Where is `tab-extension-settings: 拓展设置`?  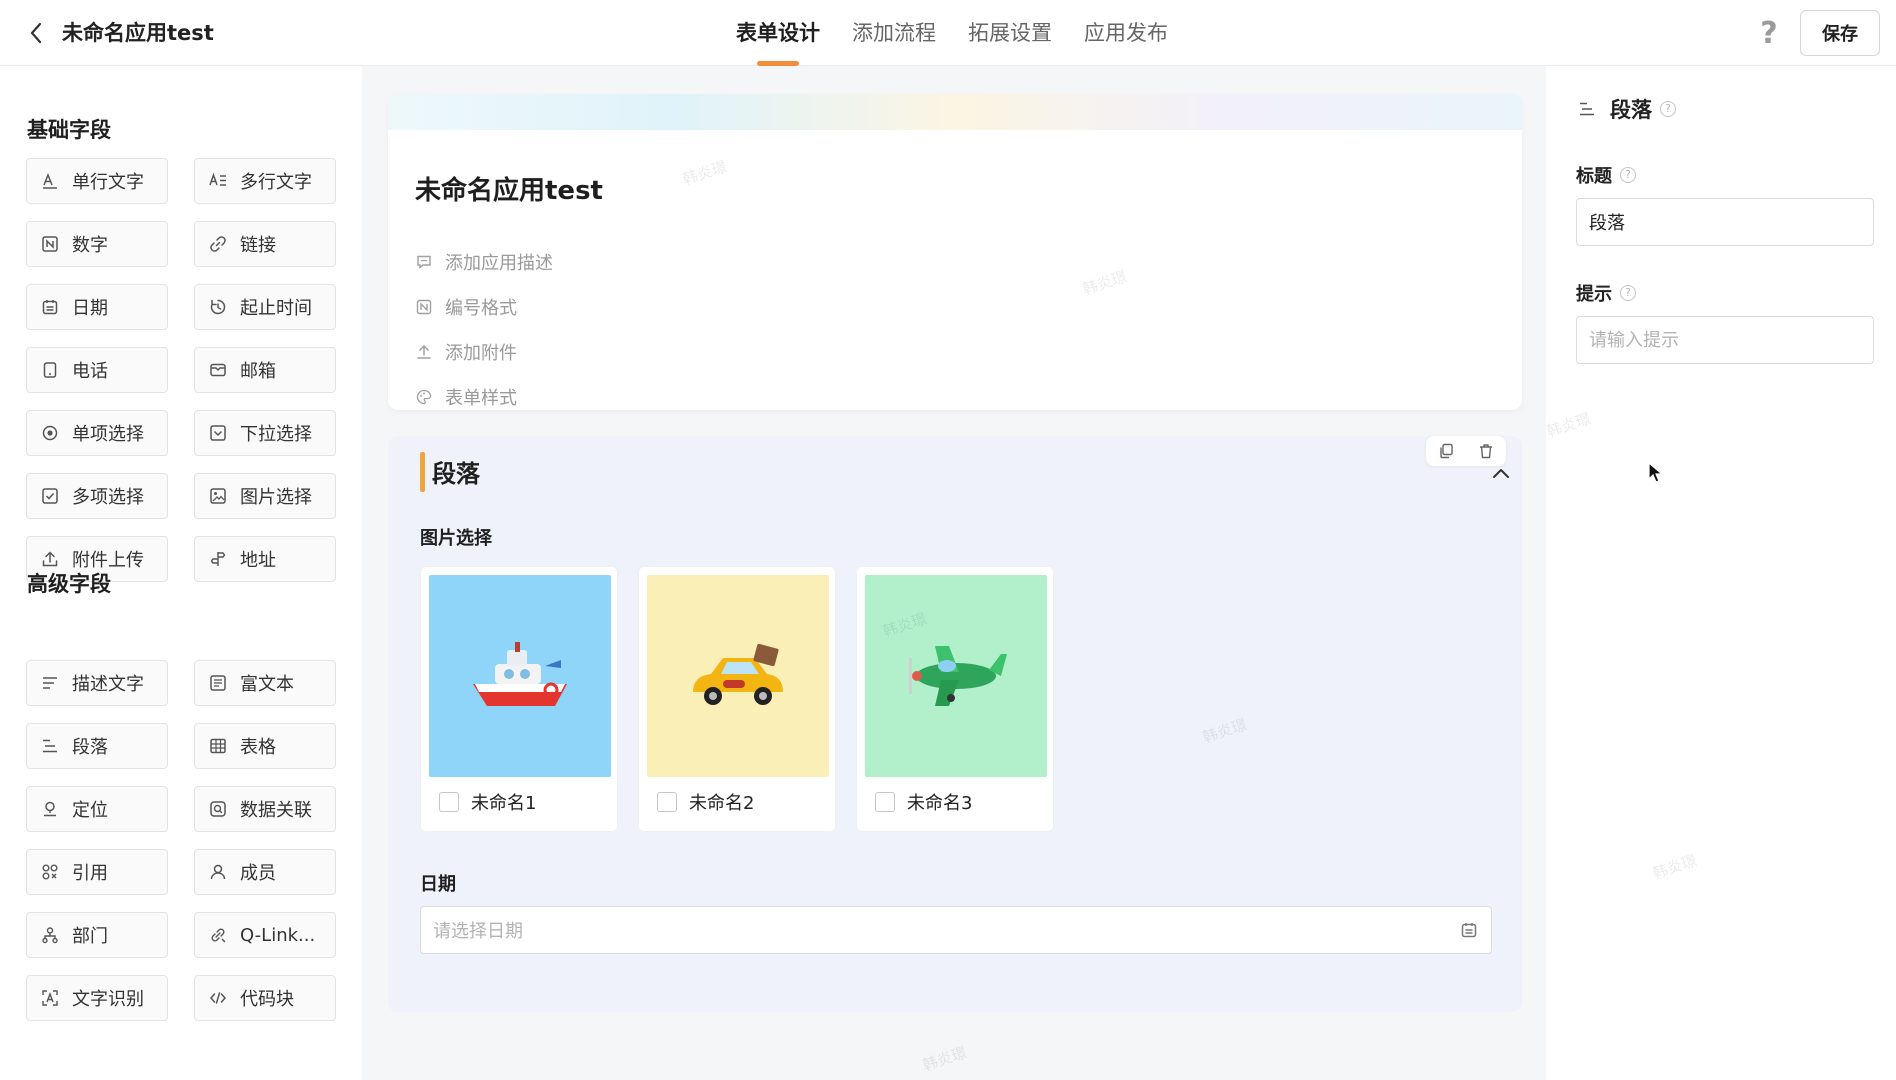 tab-extension-settings: 拓展设置 is located at coordinates (1010, 33).